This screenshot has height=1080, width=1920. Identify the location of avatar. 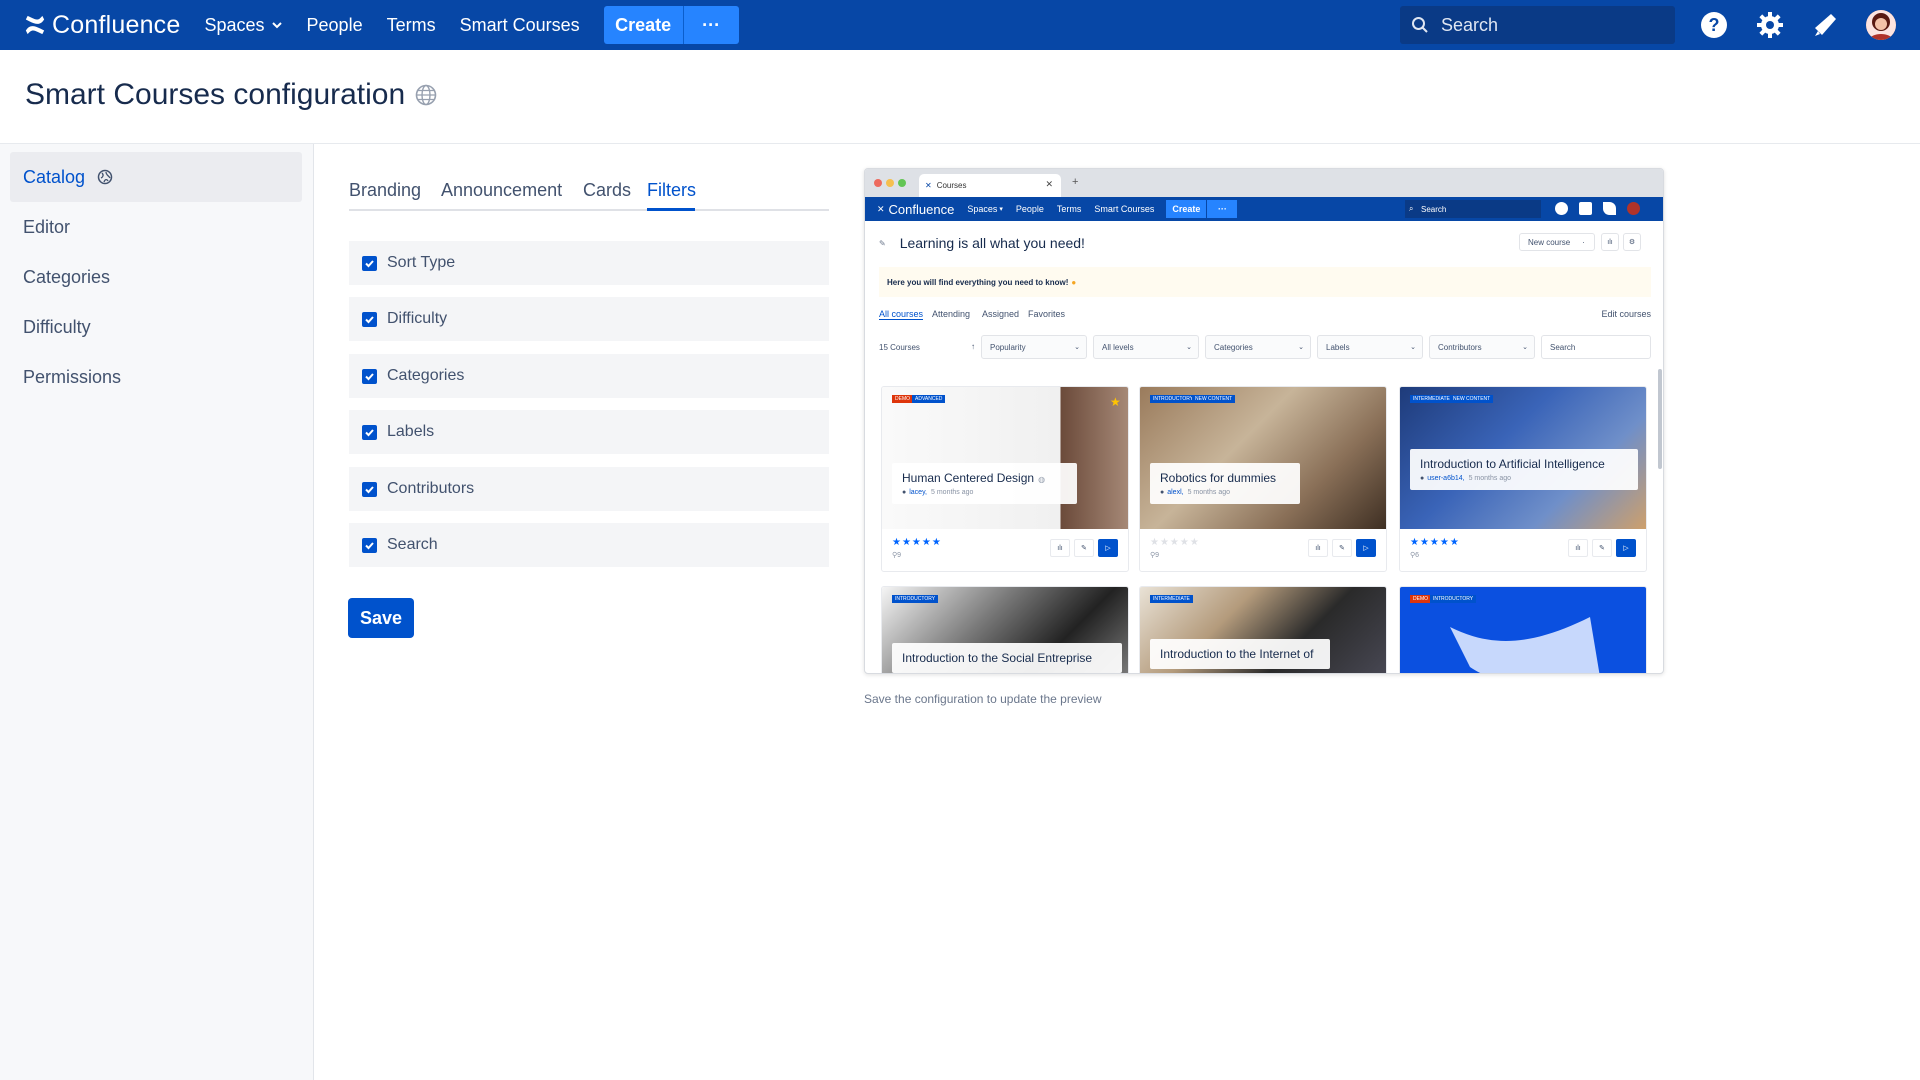
(1881, 25).